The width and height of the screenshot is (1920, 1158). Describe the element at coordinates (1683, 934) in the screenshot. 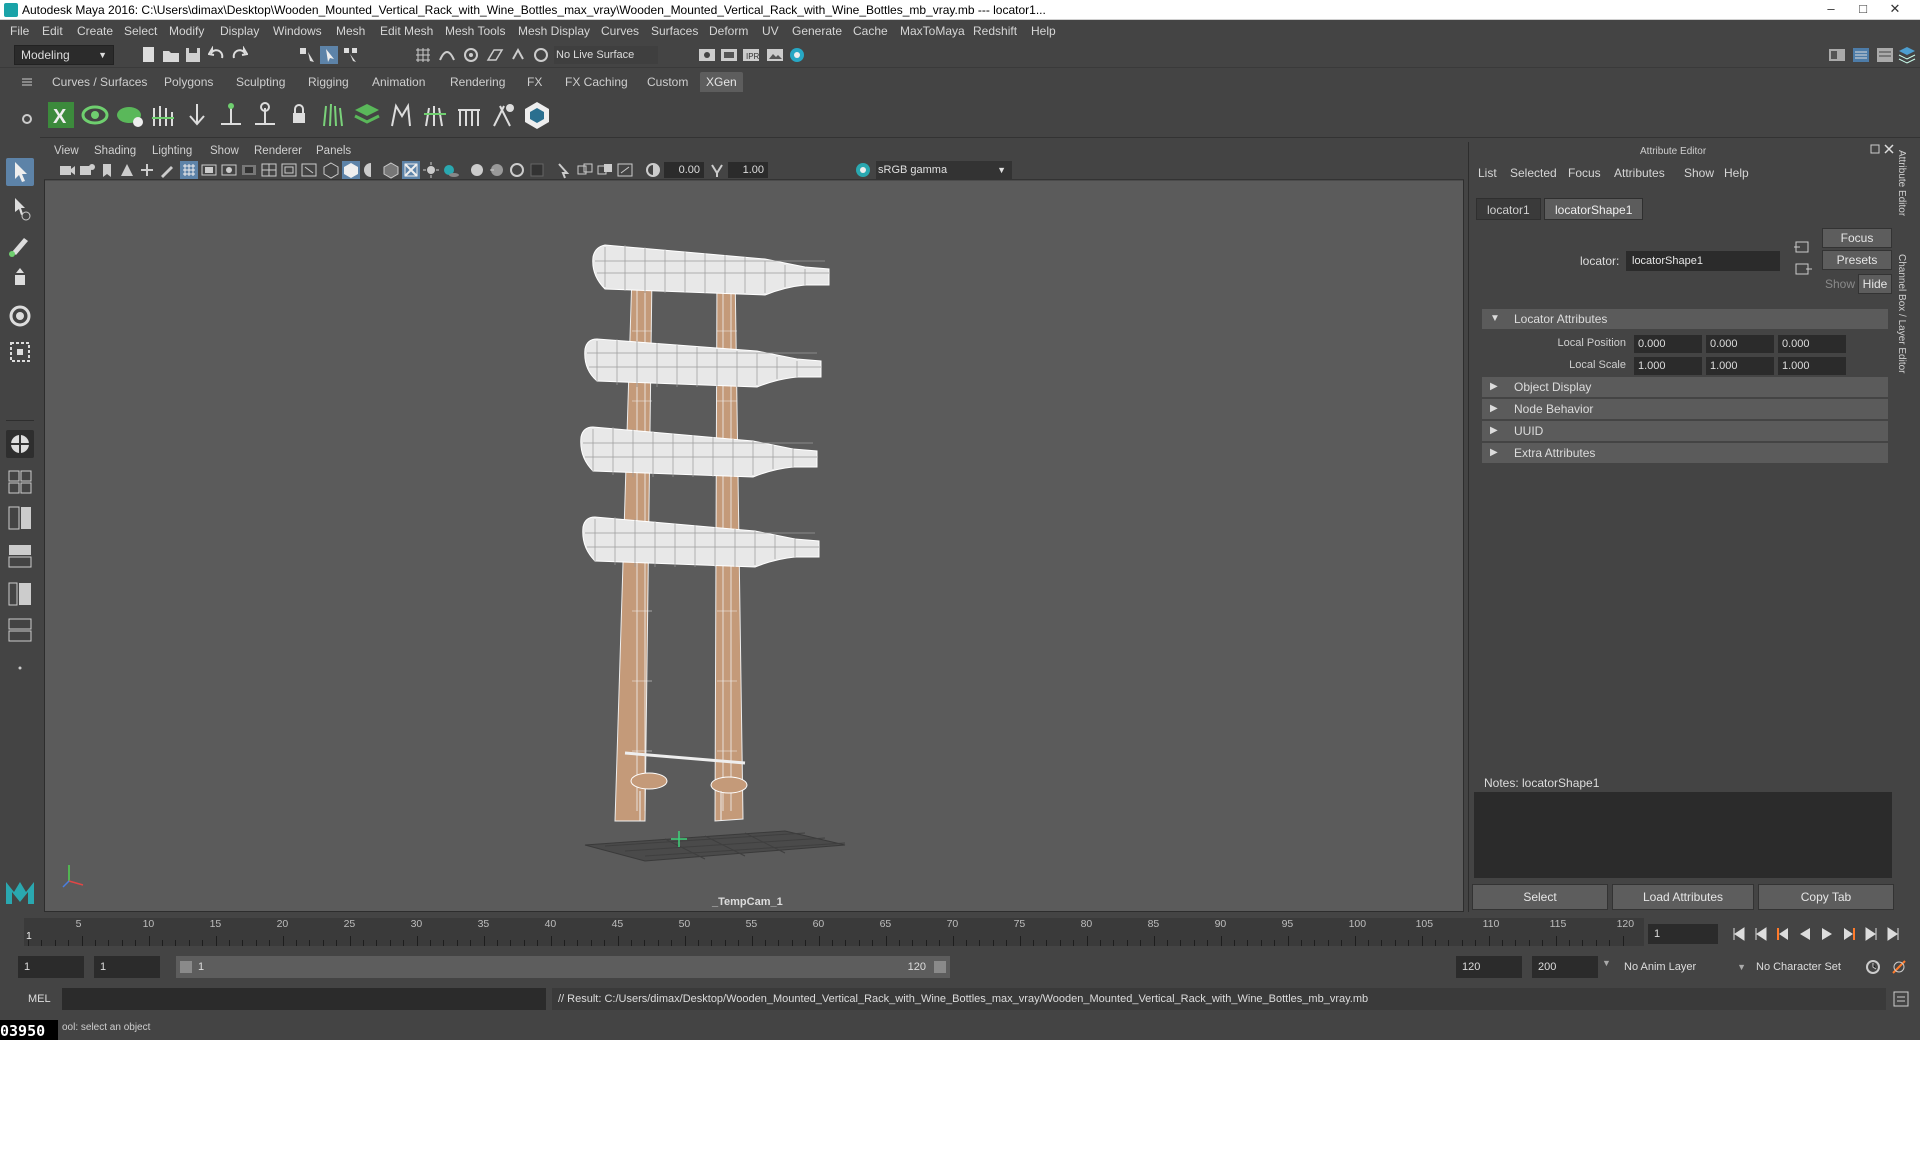

I see `current-frame-field: 1` at that location.